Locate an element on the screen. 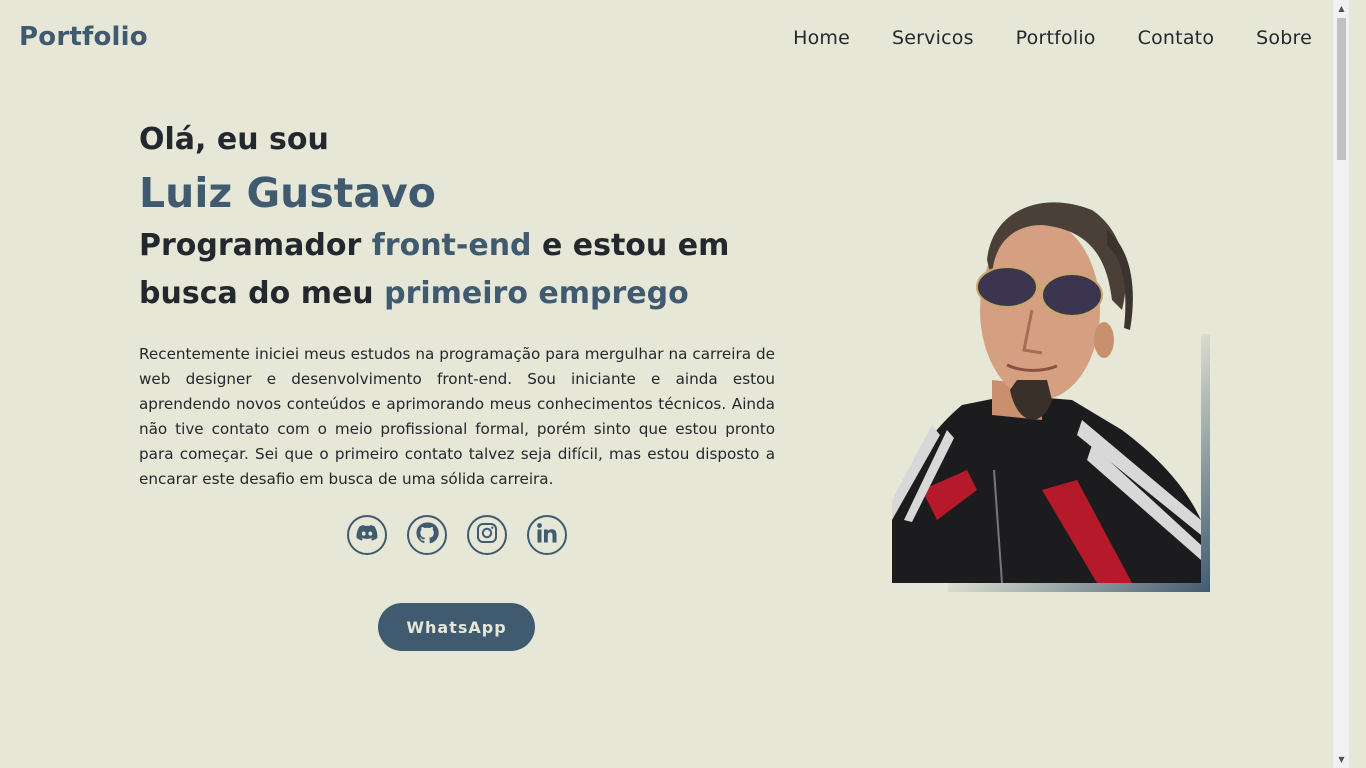 The width and height of the screenshot is (1366, 768). github-icon is located at coordinates (427, 535).